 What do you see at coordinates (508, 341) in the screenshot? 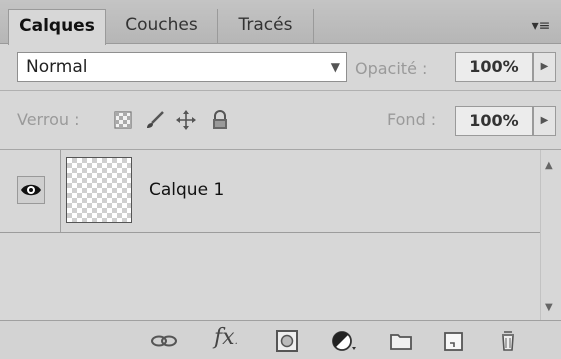
I see `trash-icon` at bounding box center [508, 341].